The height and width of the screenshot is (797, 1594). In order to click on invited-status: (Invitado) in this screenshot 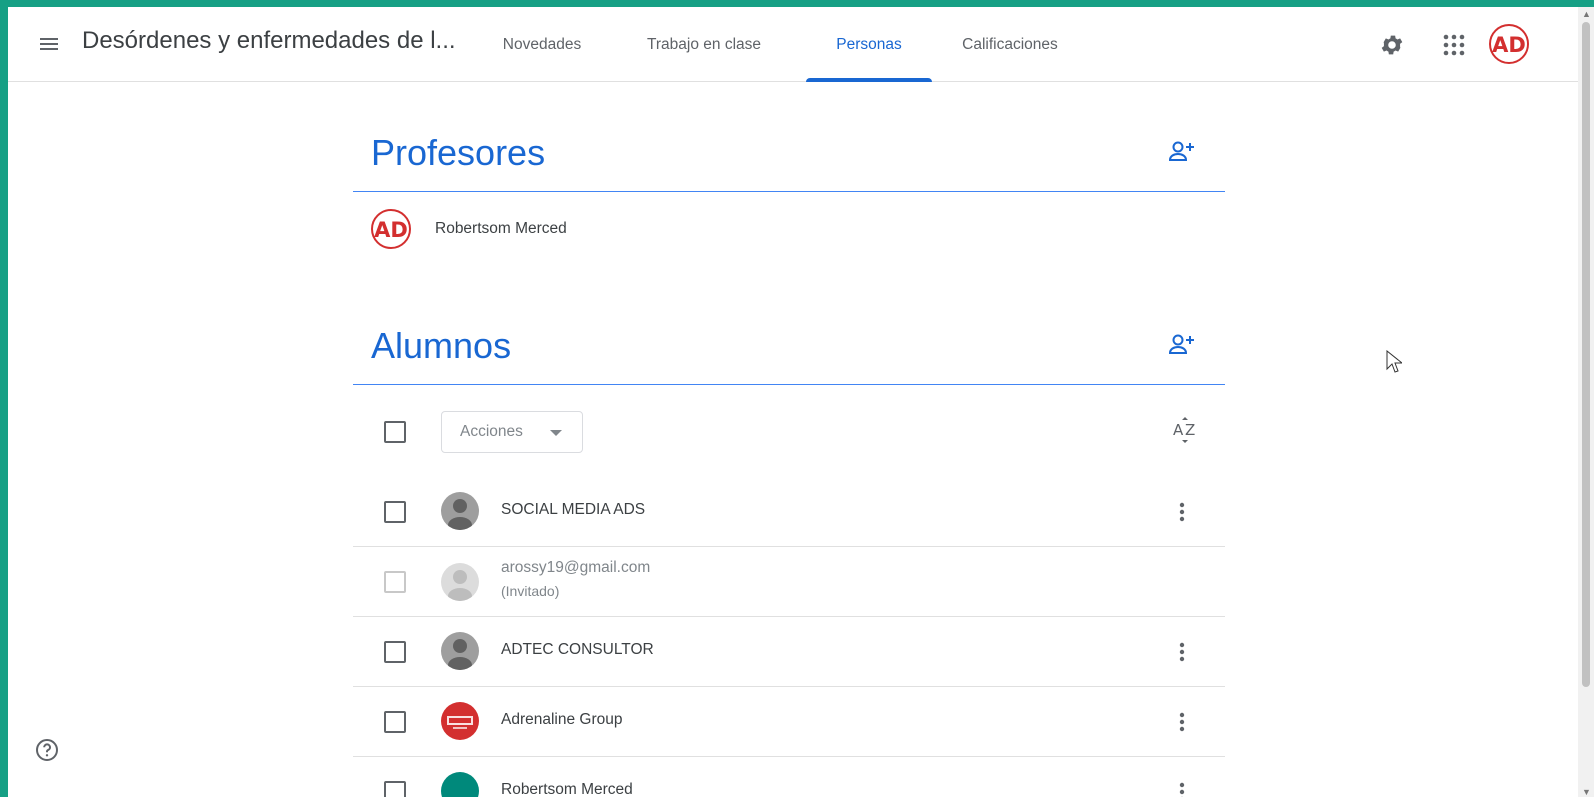, I will do `click(530, 591)`.